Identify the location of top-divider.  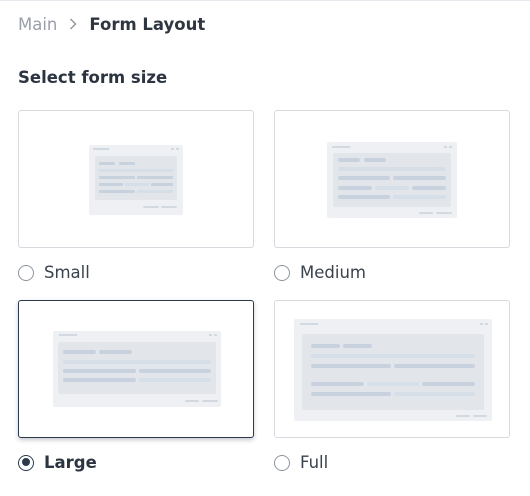
(265, 0).